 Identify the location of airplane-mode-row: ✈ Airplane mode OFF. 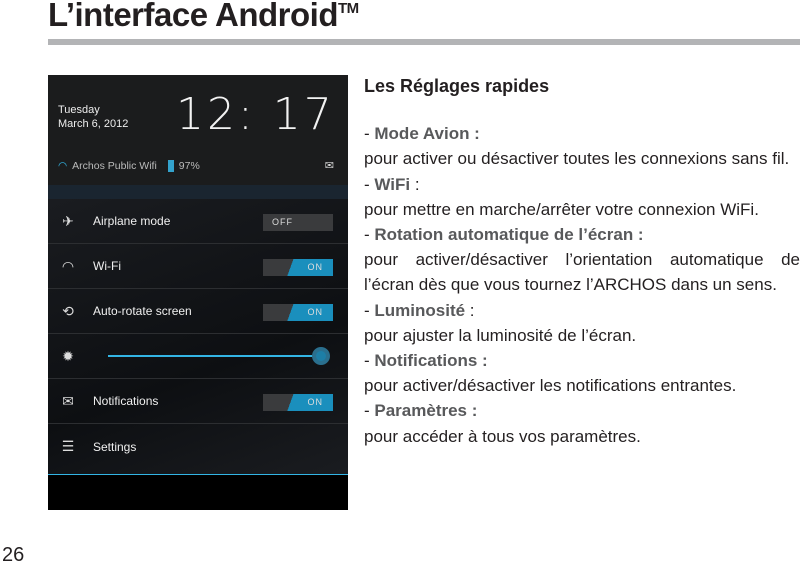
(198, 221).